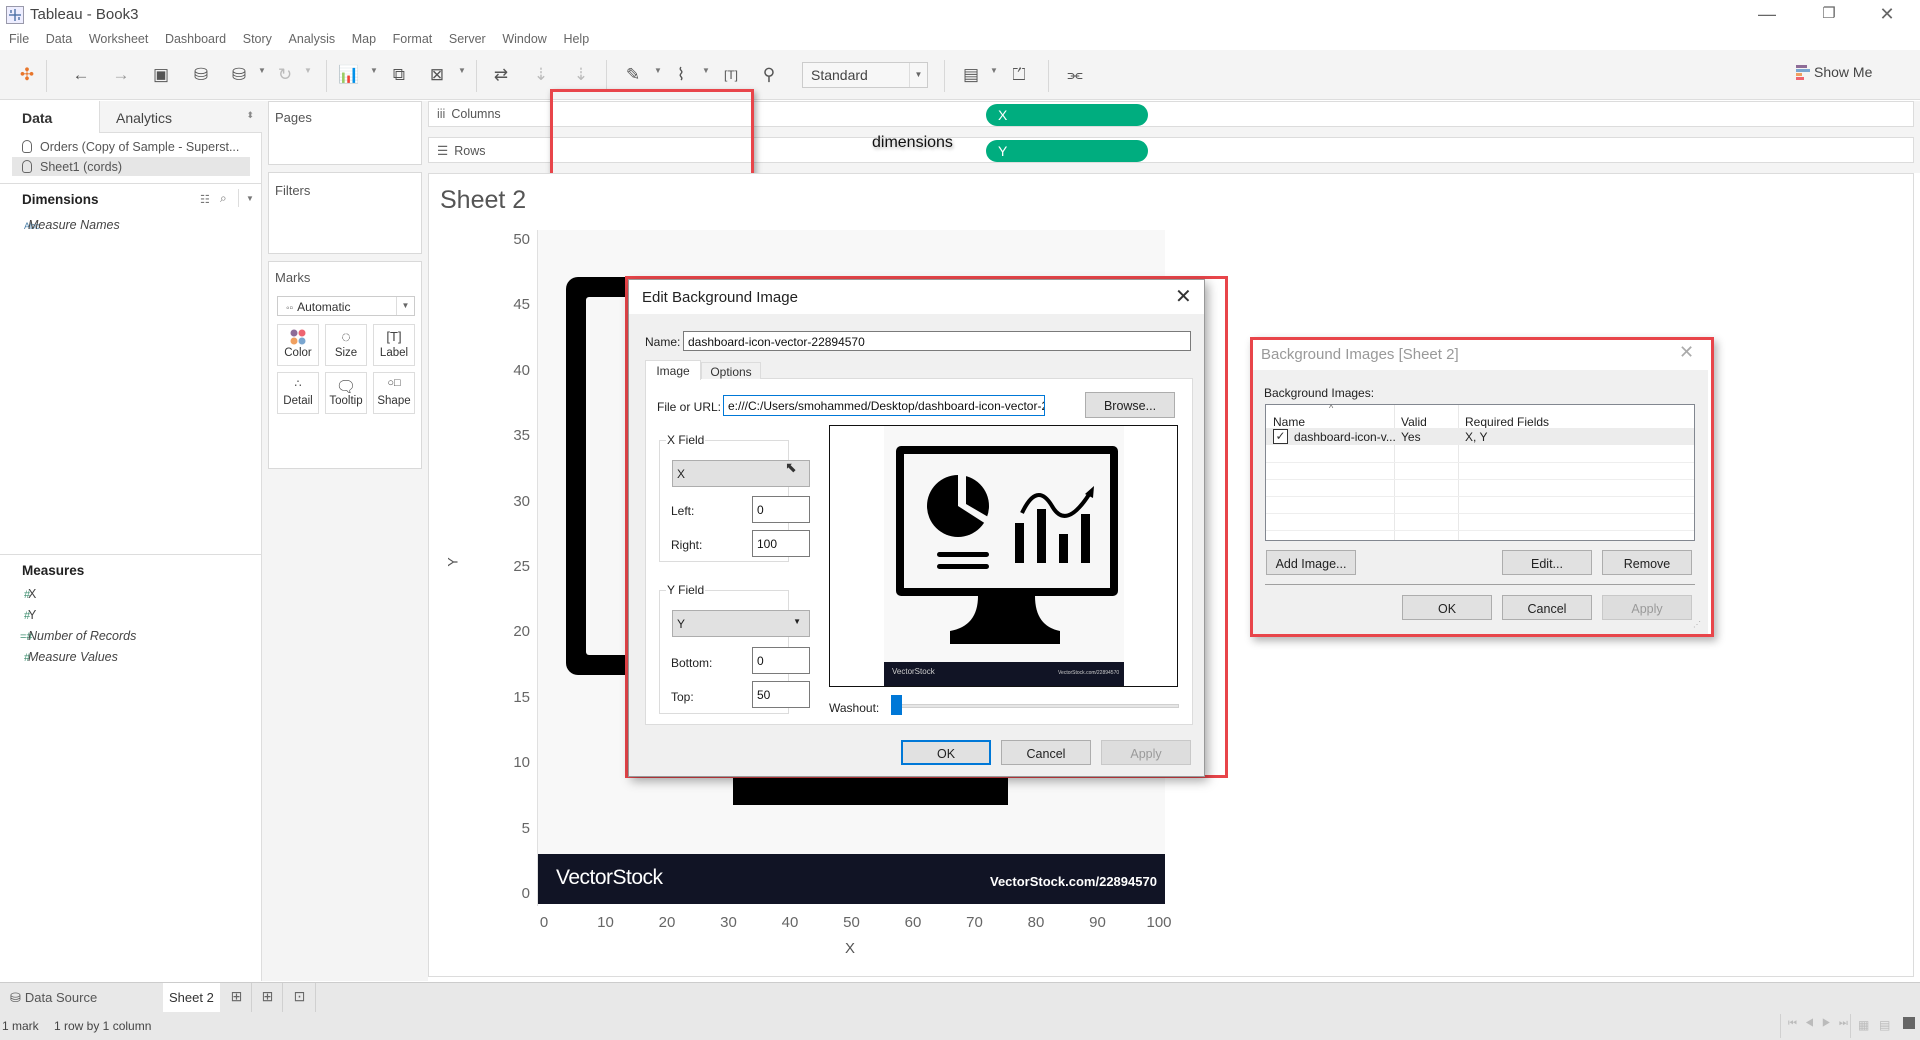  What do you see at coordinates (298, 345) in the screenshot?
I see `color-button: Color` at bounding box center [298, 345].